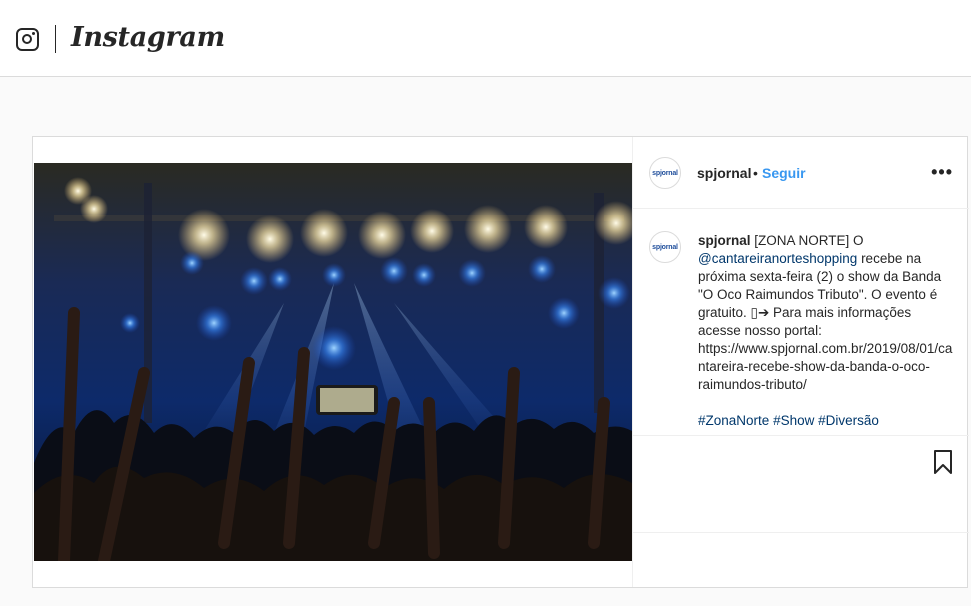 The image size is (971, 606). What do you see at coordinates (793, 420) in the screenshot?
I see `hashtag-link: #Show` at bounding box center [793, 420].